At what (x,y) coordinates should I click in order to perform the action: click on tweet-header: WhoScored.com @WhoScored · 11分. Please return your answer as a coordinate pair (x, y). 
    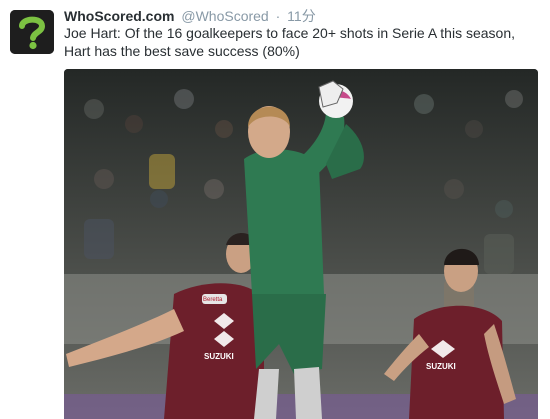
    Looking at the image, I should click on (190, 16).